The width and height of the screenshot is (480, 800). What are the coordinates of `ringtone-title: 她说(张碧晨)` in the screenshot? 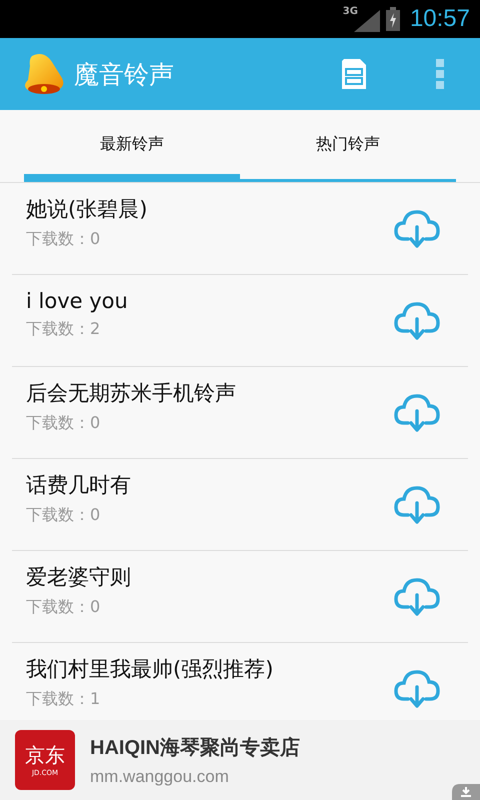 It's located at (87, 209).